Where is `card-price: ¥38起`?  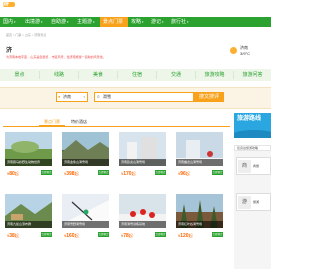
card-price: ¥38起 is located at coordinates (13, 236).